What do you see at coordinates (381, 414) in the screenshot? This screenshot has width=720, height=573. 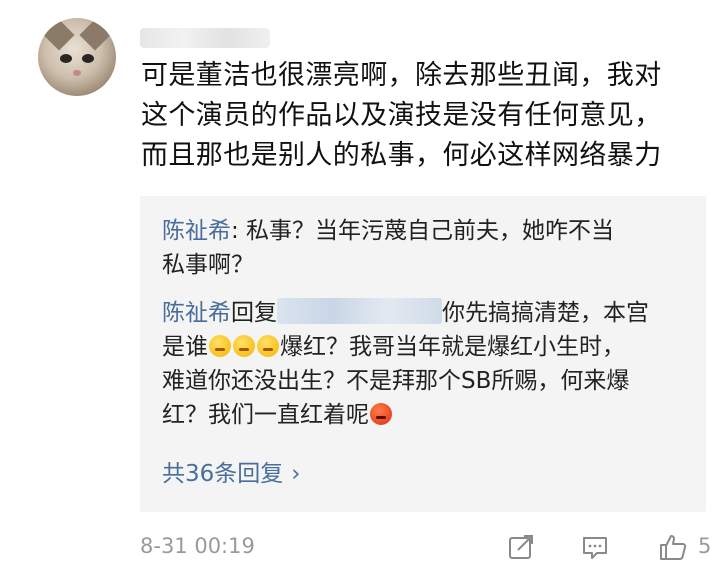 I see `angry-emoji-icon` at bounding box center [381, 414].